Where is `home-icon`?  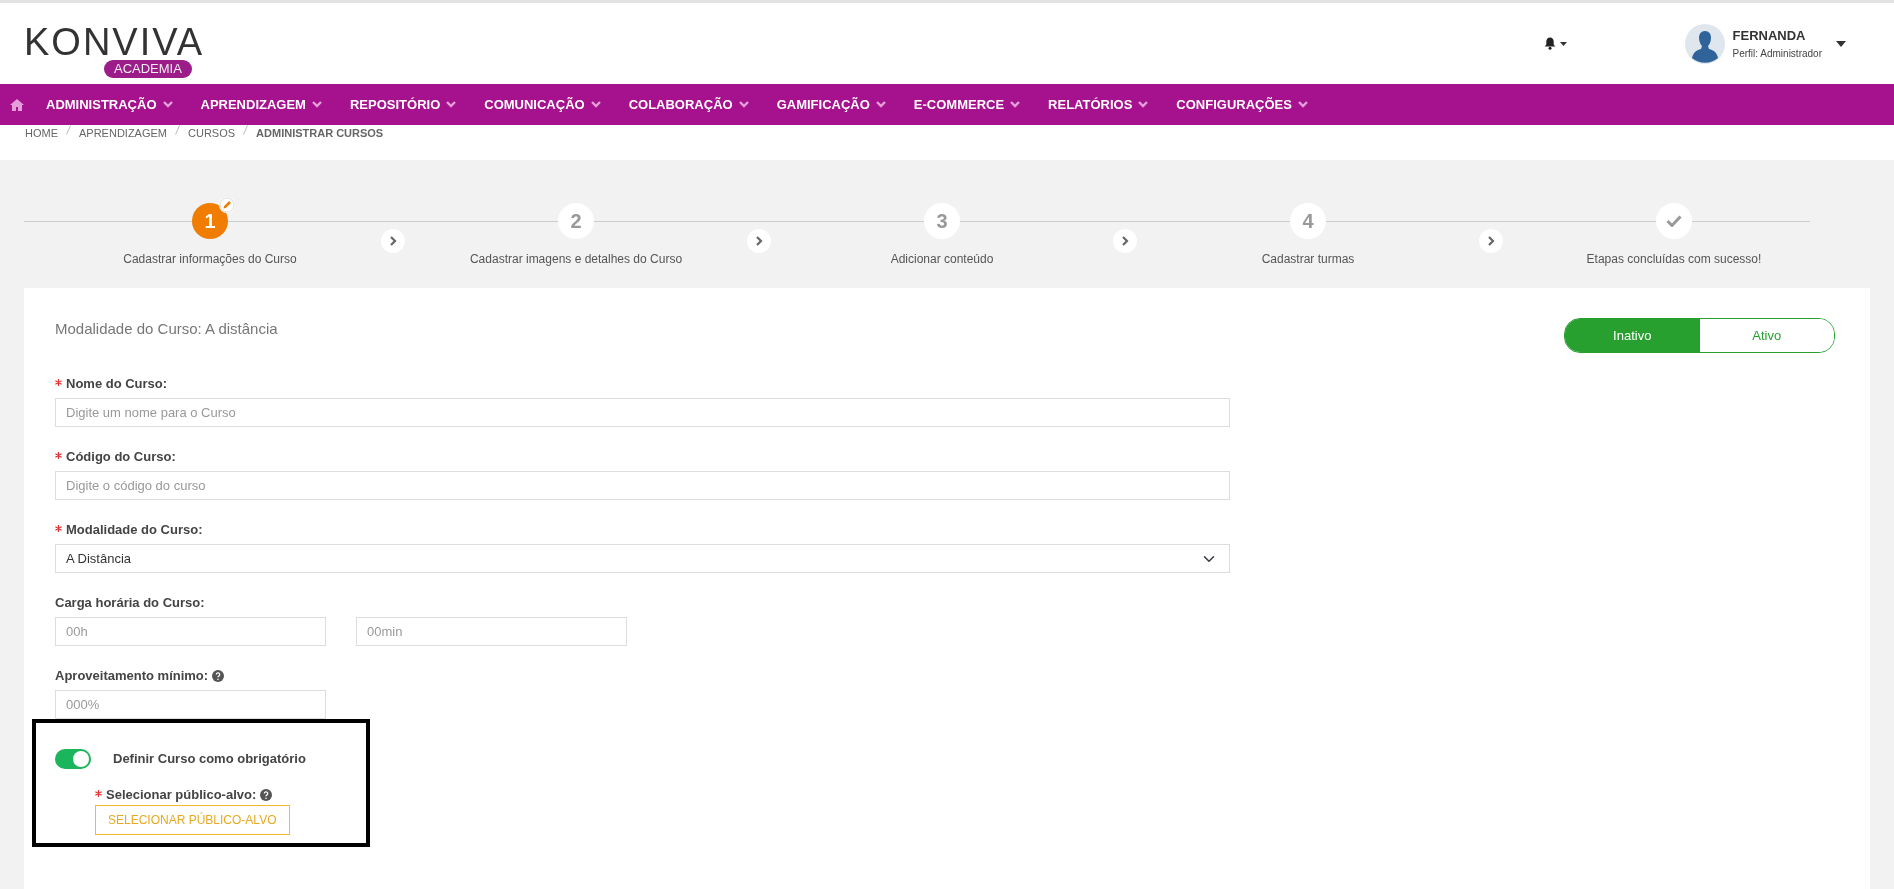
home-icon is located at coordinates (17, 104).